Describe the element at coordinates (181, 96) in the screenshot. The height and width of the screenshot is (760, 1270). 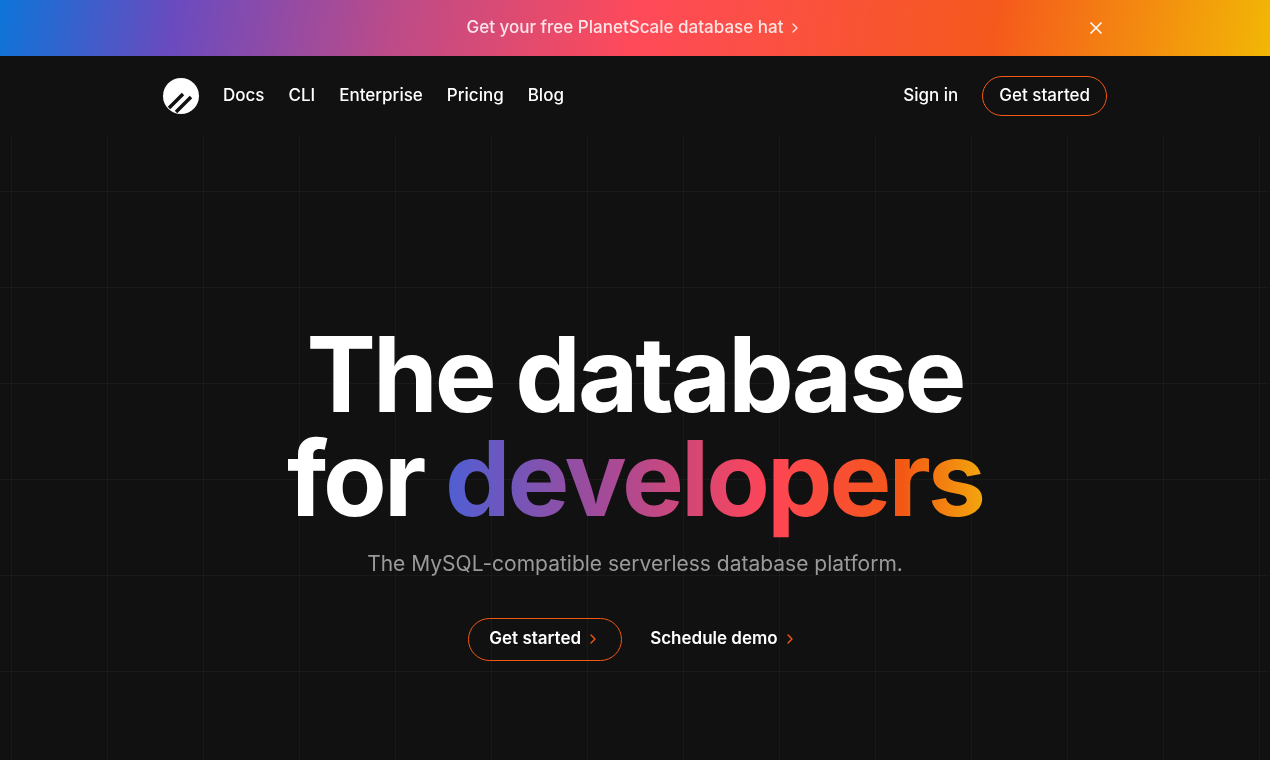
I see `logo-icon` at that location.